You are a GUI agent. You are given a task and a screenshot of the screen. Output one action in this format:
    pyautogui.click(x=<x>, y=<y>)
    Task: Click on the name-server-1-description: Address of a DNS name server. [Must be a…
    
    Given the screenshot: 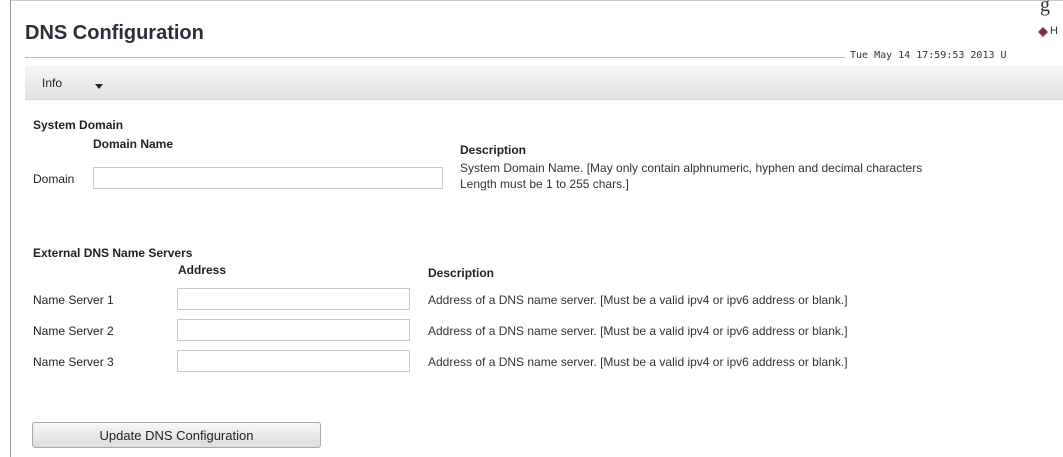 What is the action you would take?
    pyautogui.click(x=638, y=300)
    